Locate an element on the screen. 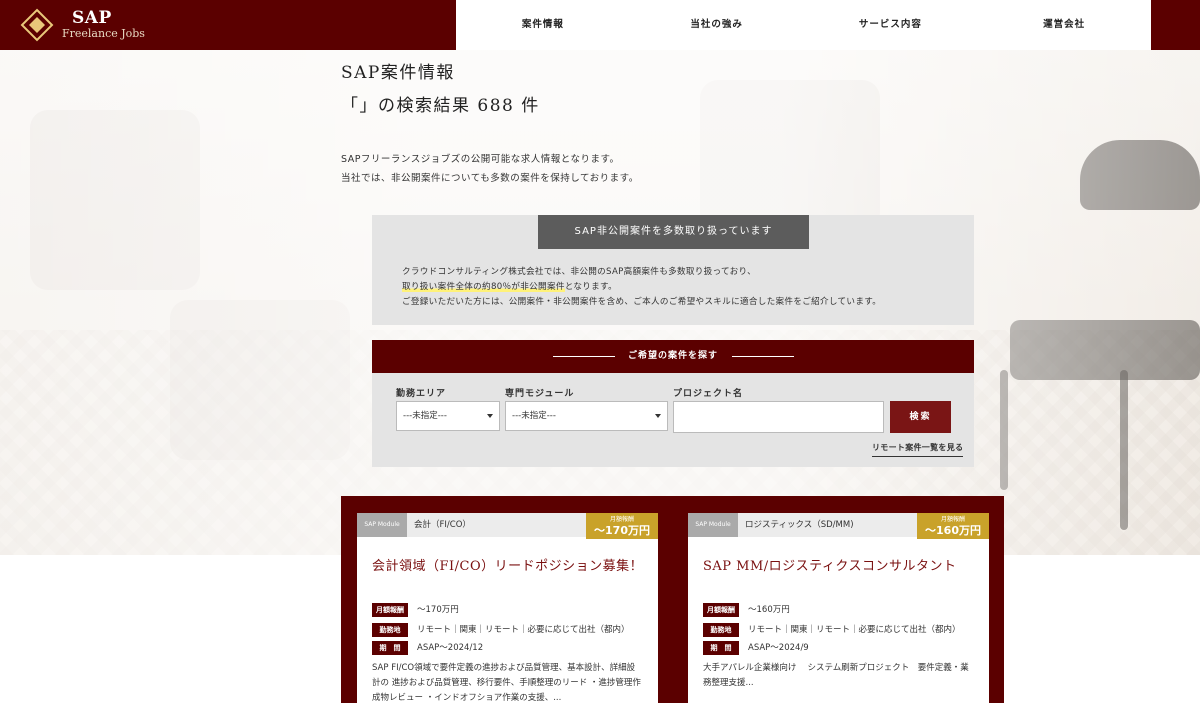 The height and width of the screenshot is (706, 1200). row-value: ASAP〜2024/9 is located at coordinates (778, 648).